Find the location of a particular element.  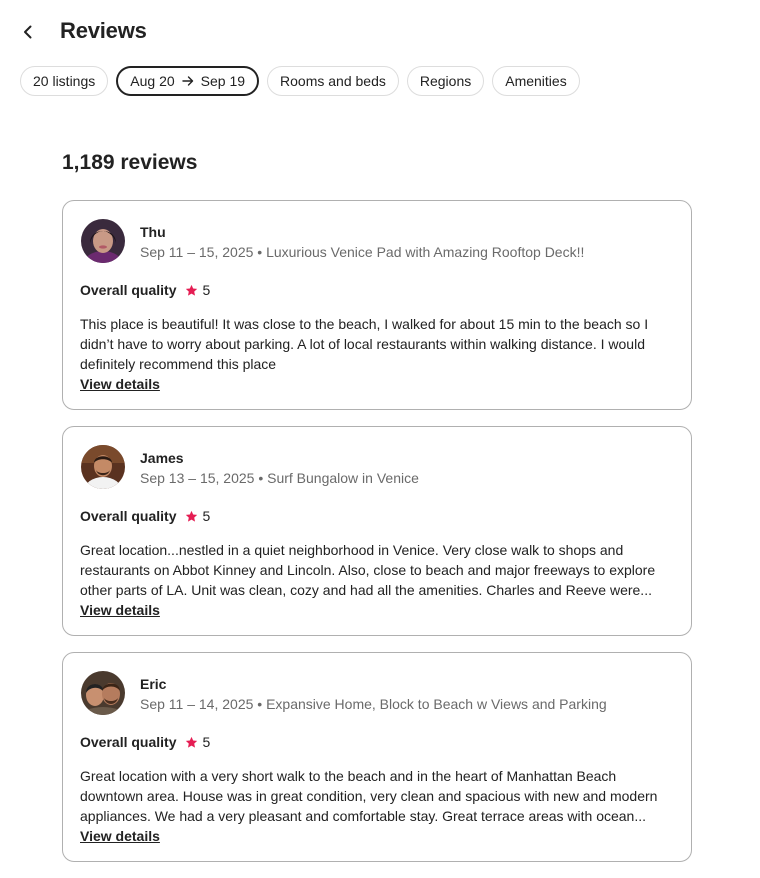

filter-amenities-label: Amenities is located at coordinates (536, 81).